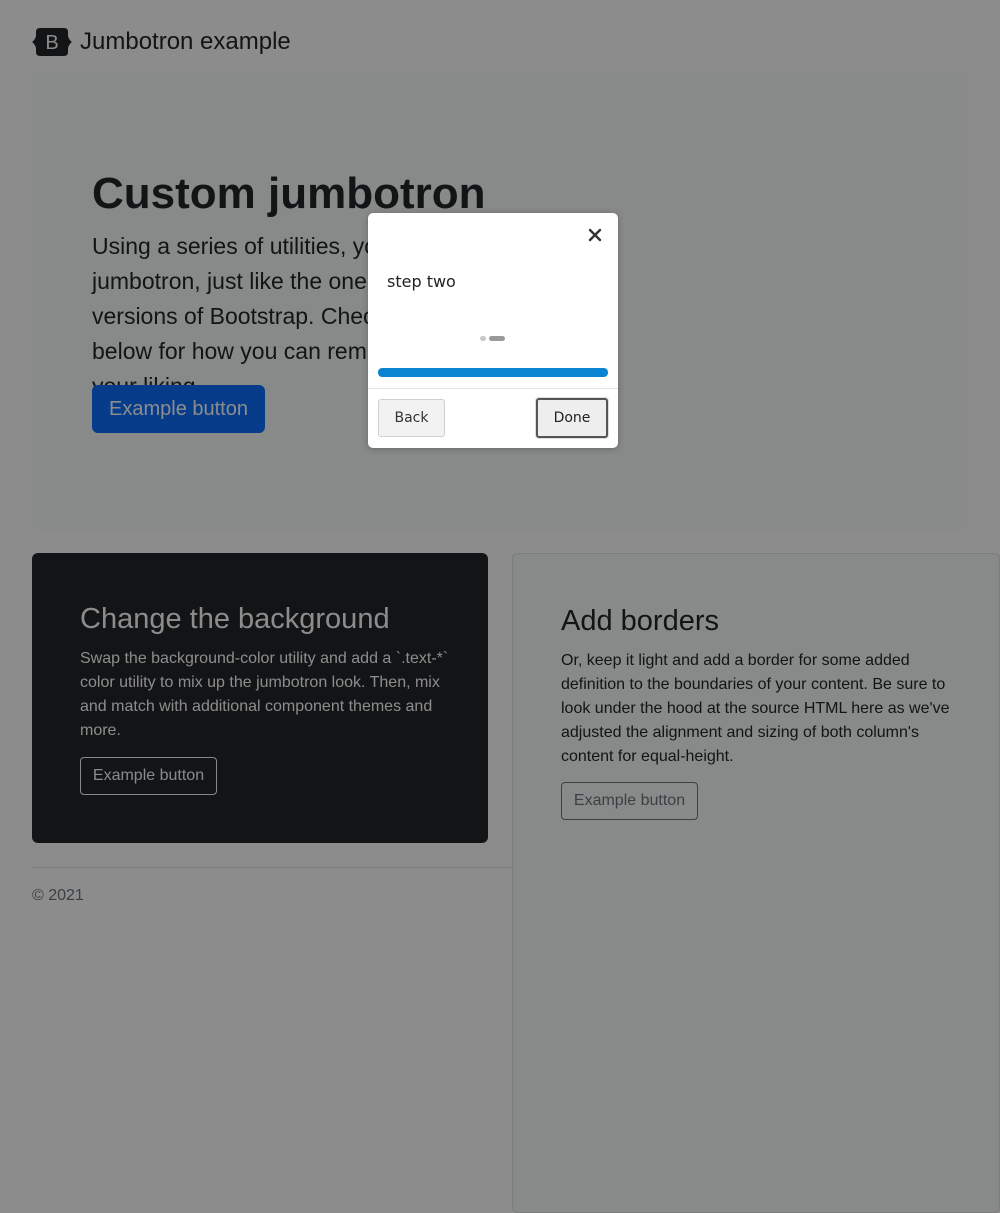  Describe the element at coordinates (411, 418) in the screenshot. I see `tour-back-button: Back` at that location.